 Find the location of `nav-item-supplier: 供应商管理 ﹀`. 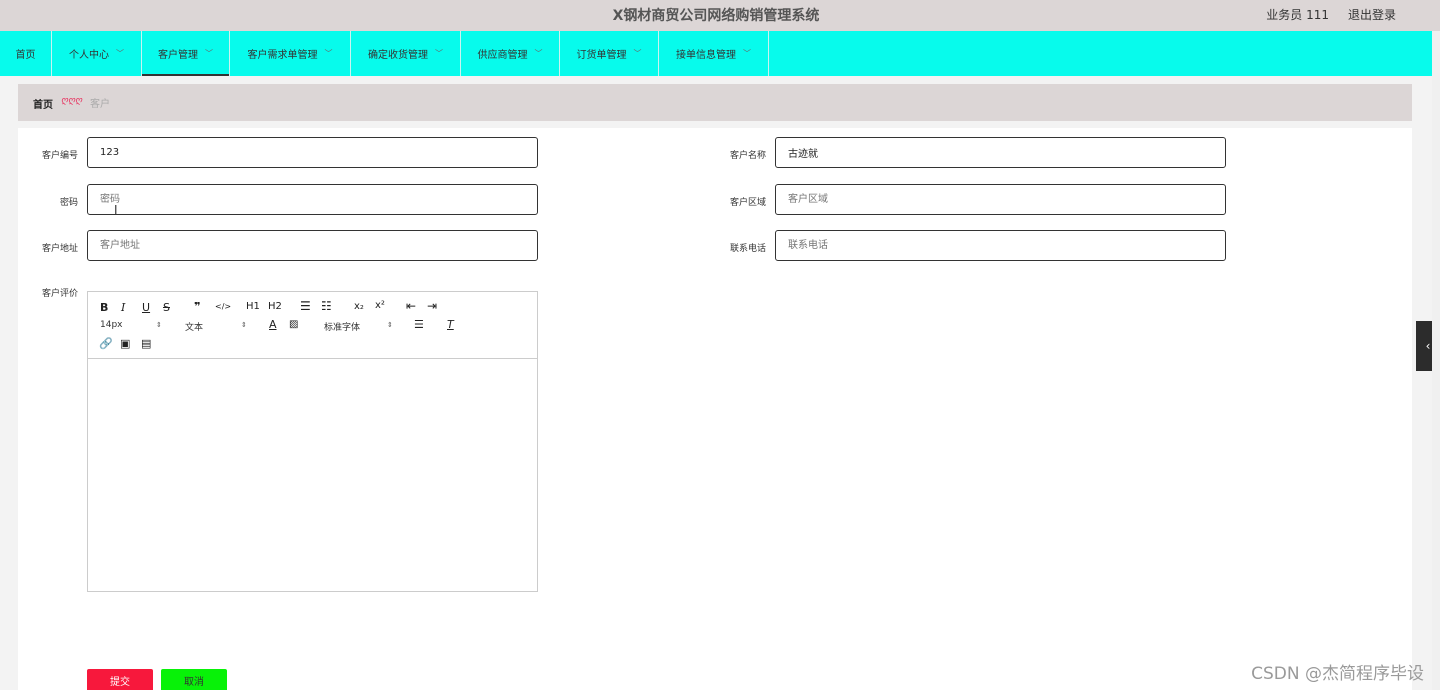

nav-item-supplier: 供应商管理 ﹀ is located at coordinates (510, 53).